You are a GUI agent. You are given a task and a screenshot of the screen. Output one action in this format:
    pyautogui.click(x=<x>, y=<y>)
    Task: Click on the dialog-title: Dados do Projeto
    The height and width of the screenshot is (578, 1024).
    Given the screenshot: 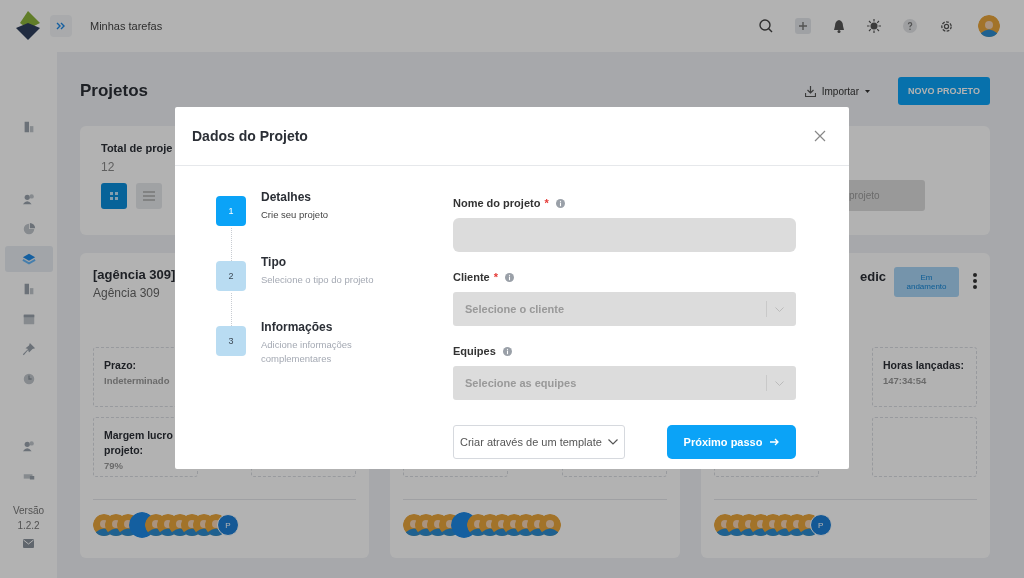 What is the action you would take?
    pyautogui.click(x=250, y=136)
    